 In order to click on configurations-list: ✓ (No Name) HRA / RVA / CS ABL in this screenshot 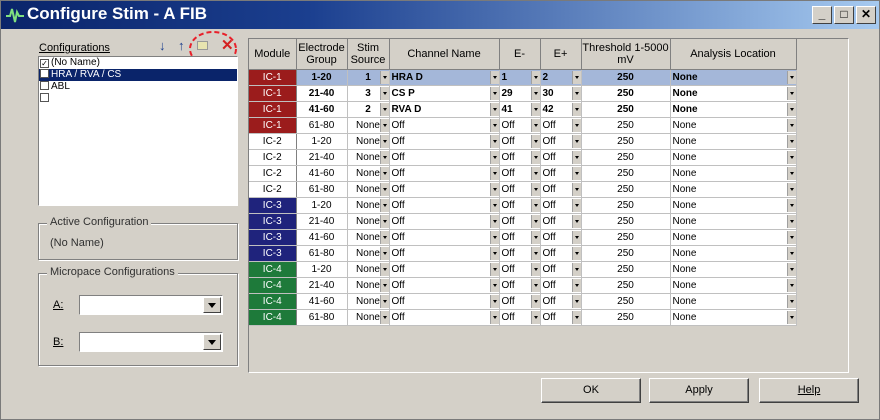, I will do `click(138, 131)`.